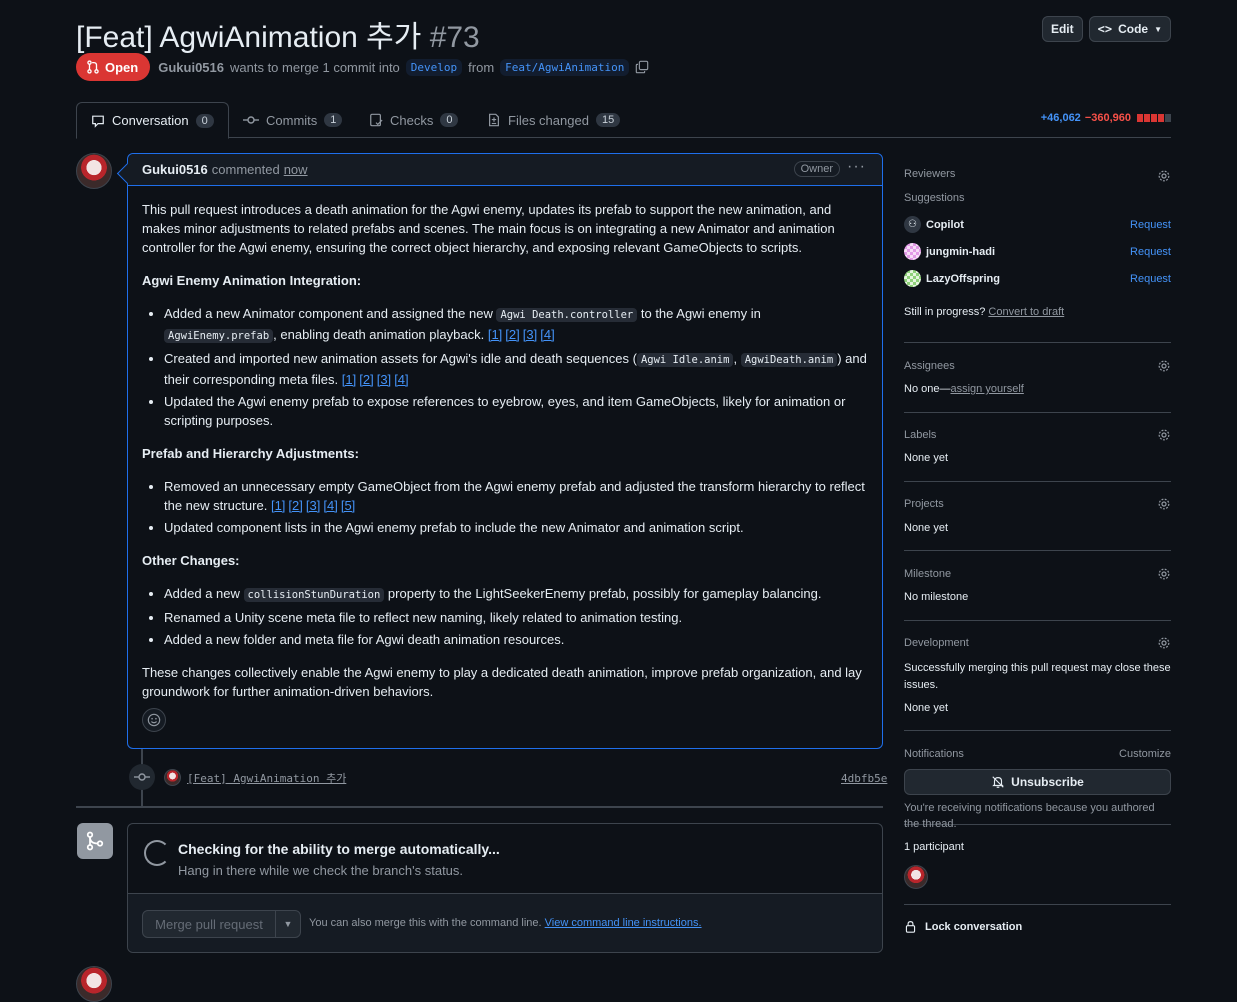 This screenshot has height=1002, width=1237. Describe the element at coordinates (94, 171) in the screenshot. I see `comment-author-avatar` at that location.